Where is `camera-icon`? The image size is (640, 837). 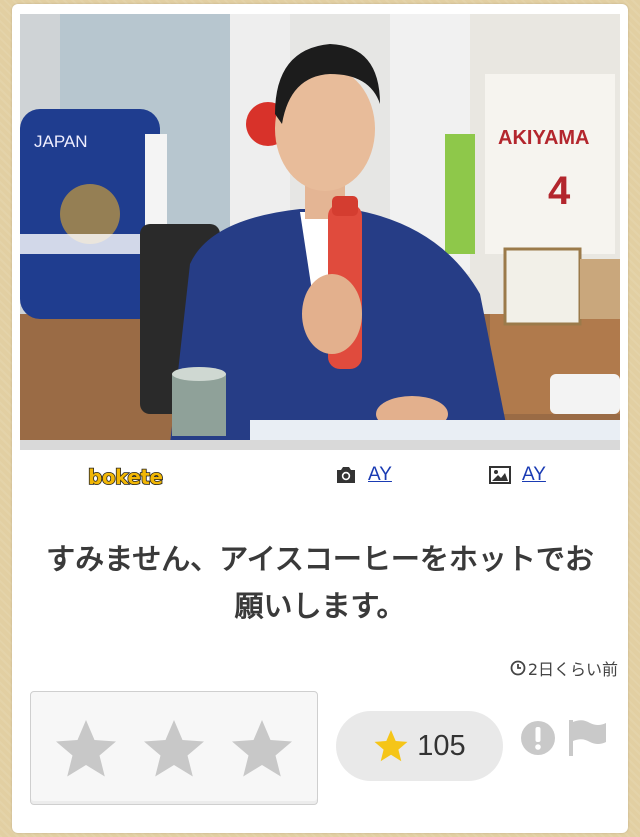
camera-icon is located at coordinates (346, 475).